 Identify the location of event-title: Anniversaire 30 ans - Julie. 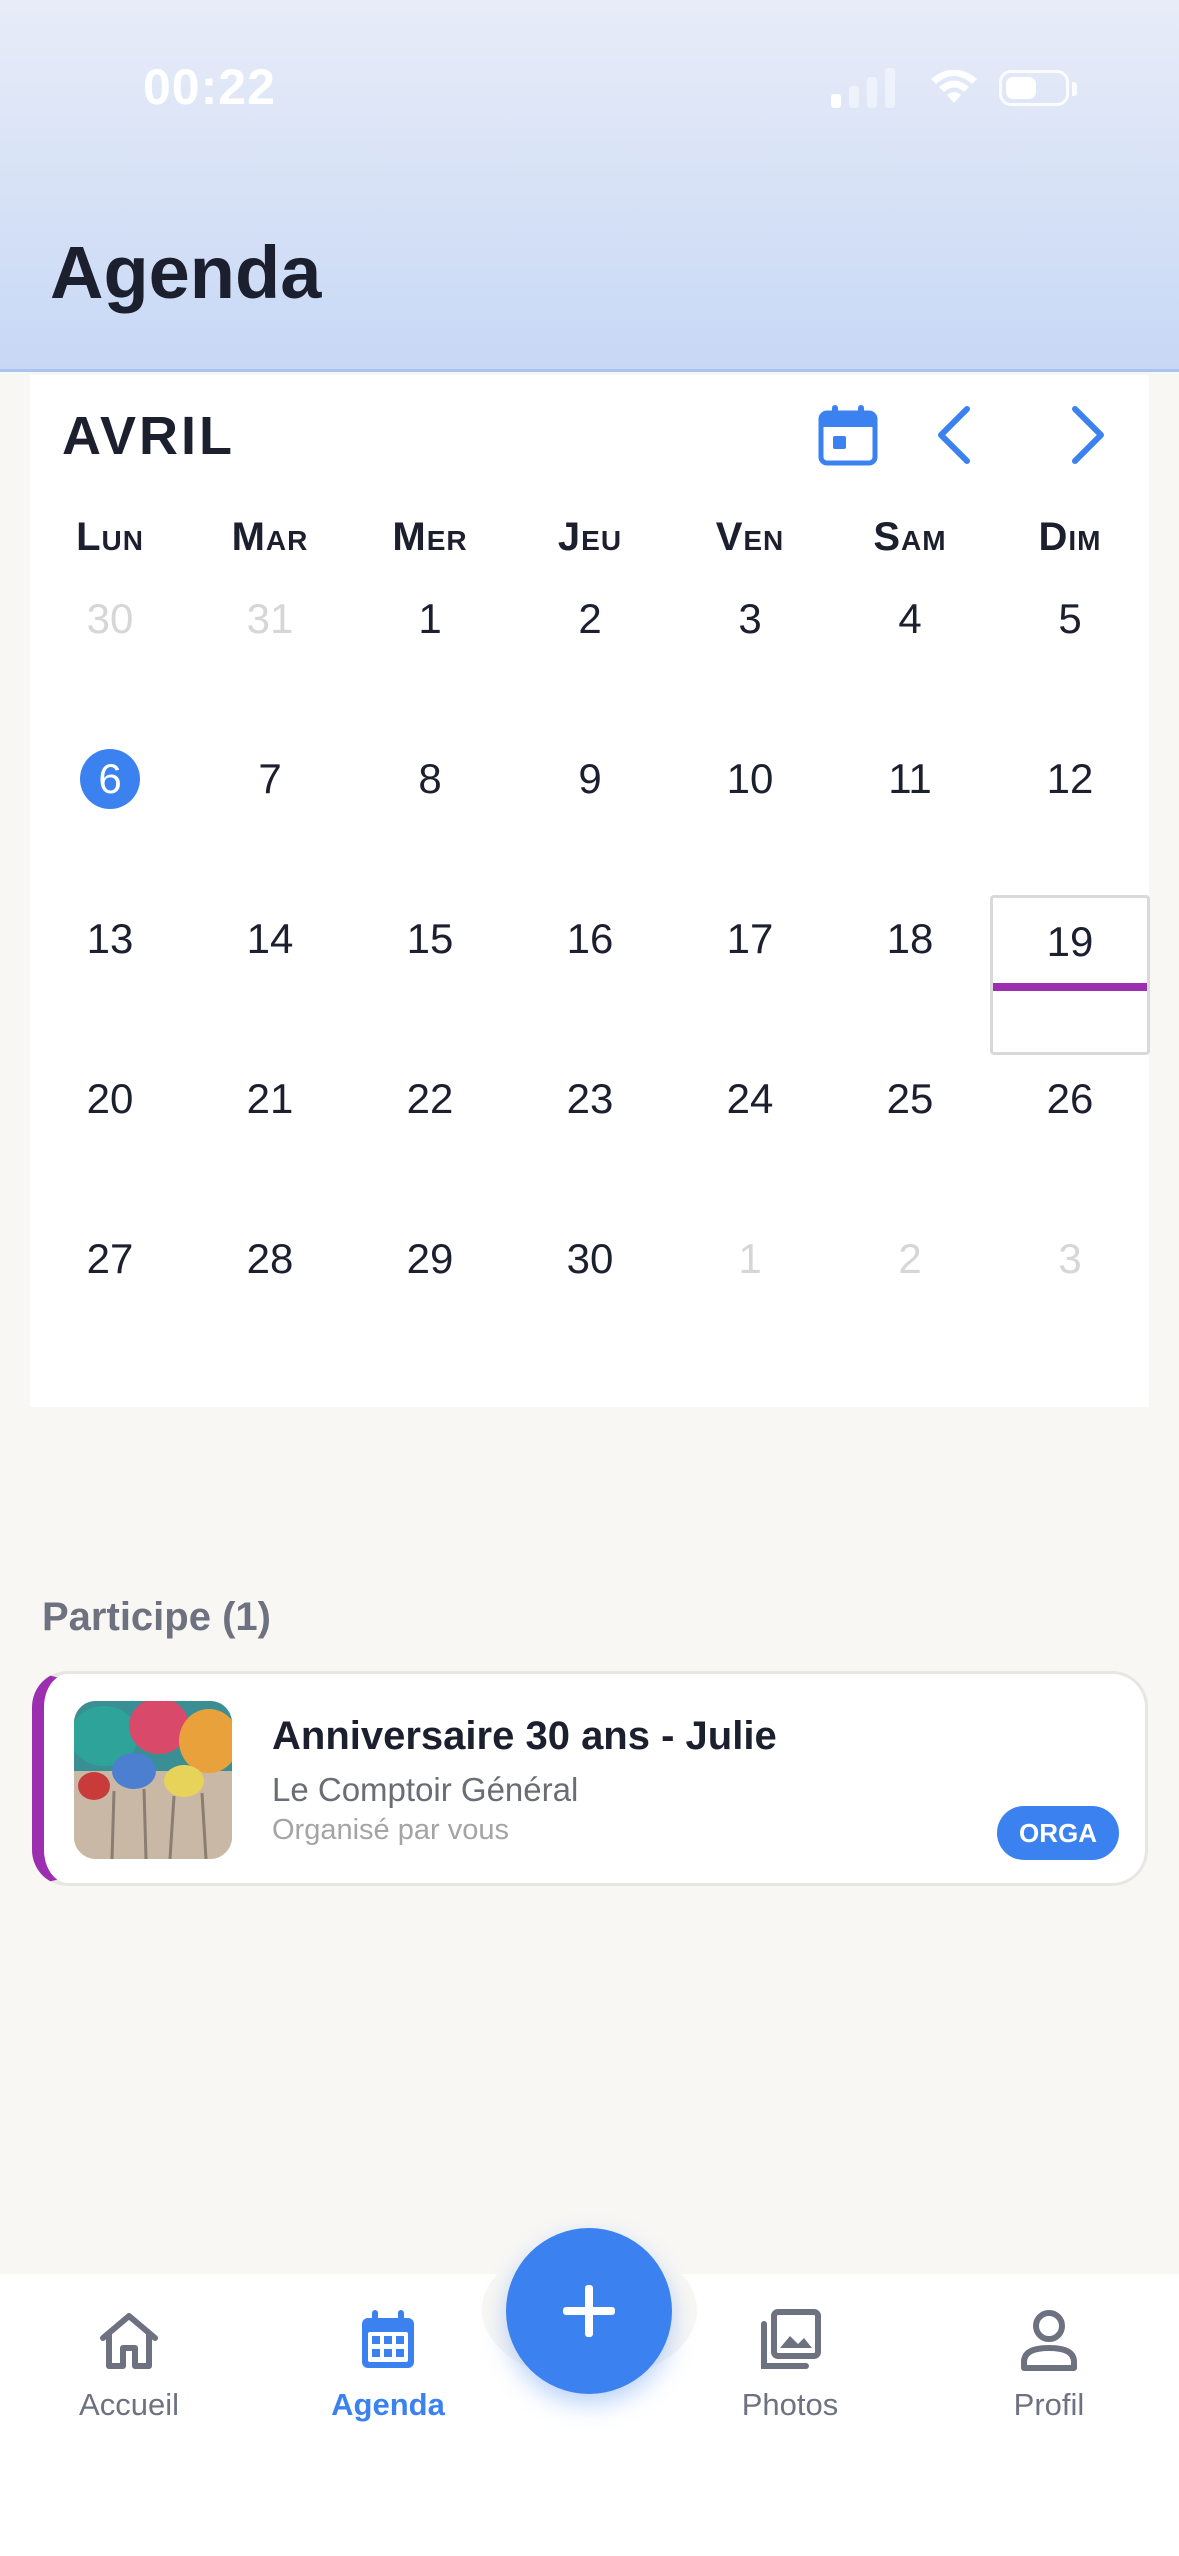
(524, 1736).